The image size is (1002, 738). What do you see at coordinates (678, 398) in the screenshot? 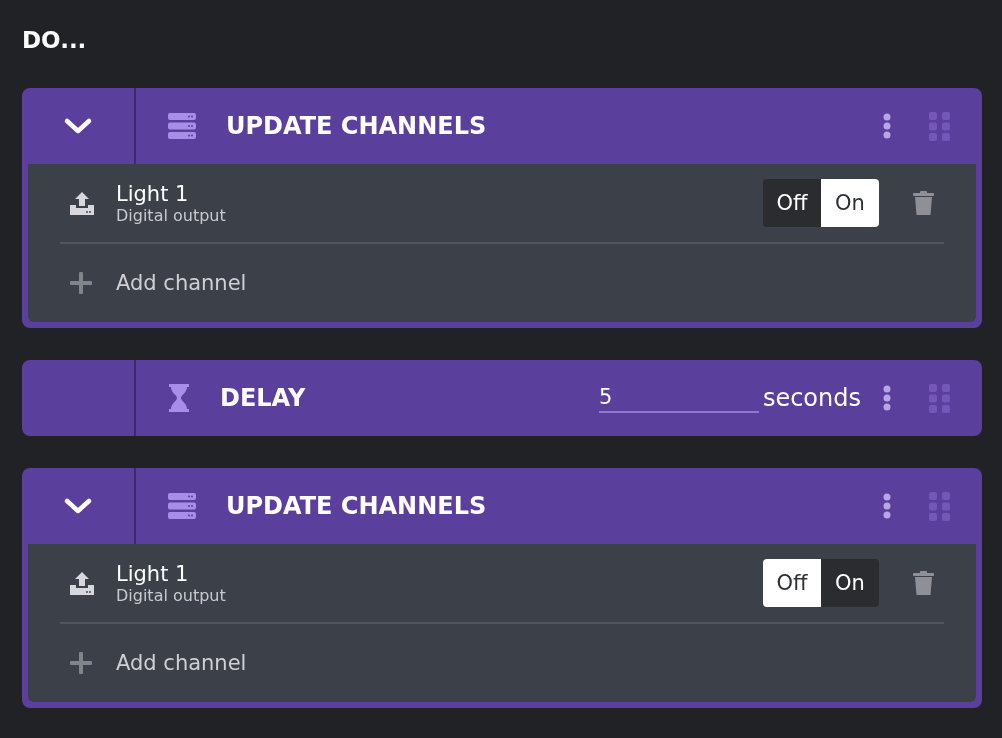
I see `delay-input: 5` at bounding box center [678, 398].